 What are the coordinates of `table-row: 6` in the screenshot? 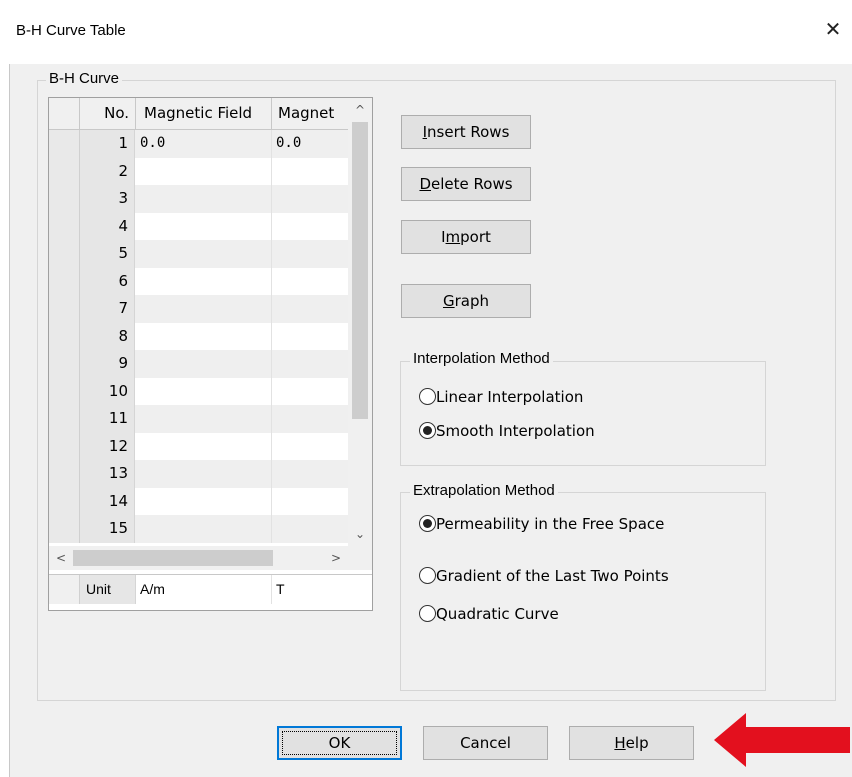 It's located at (198, 281).